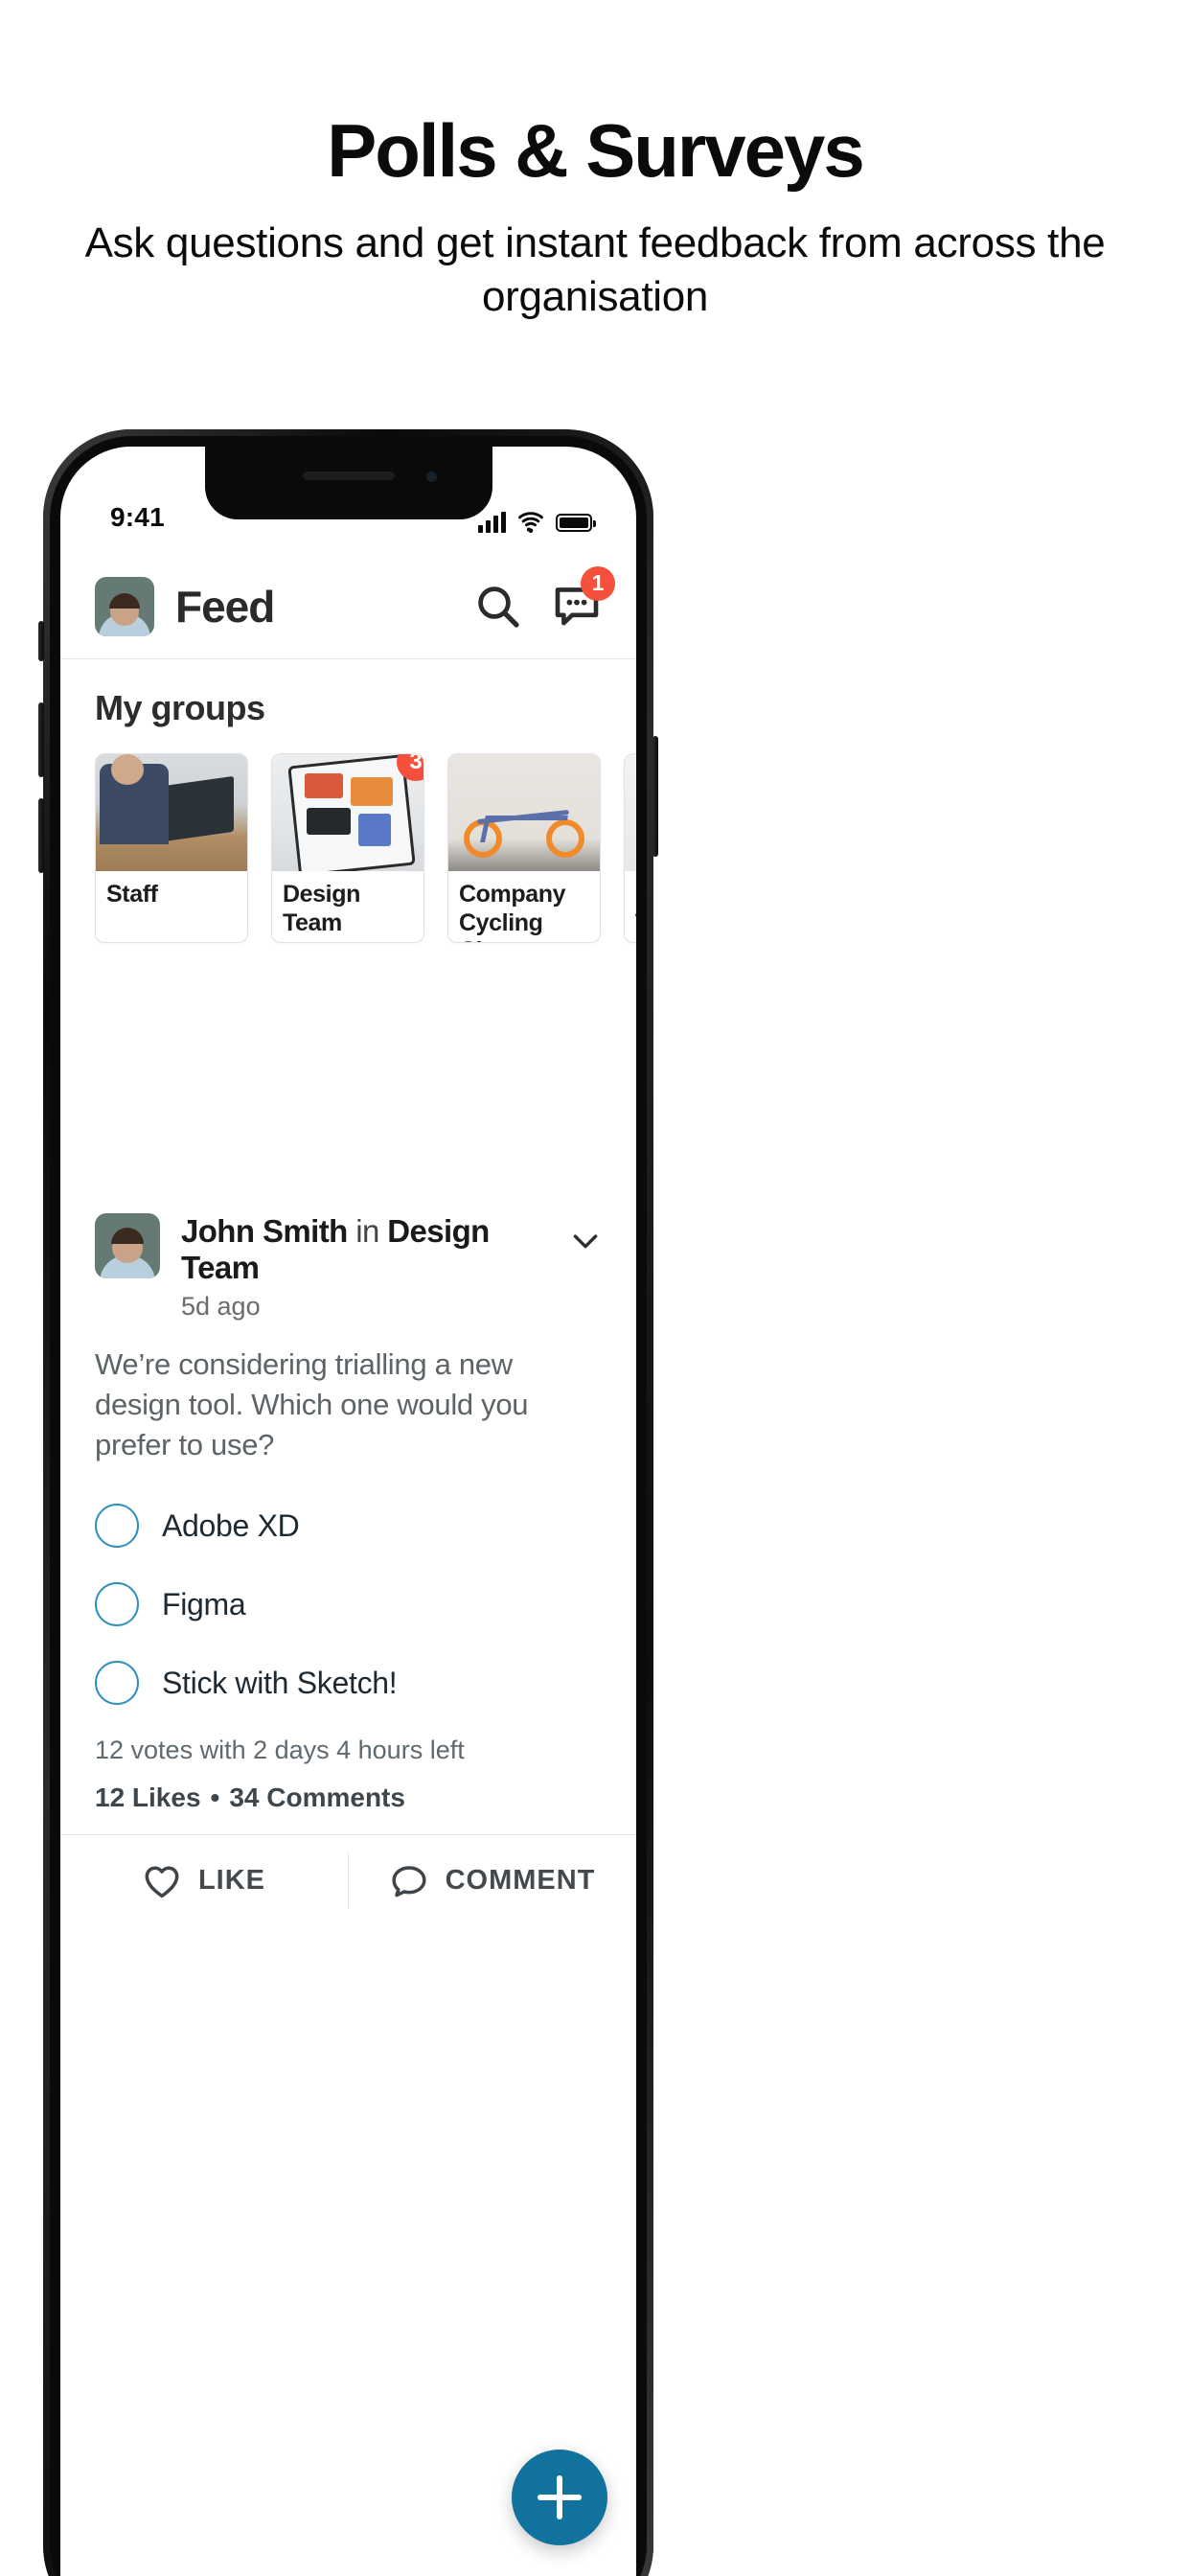  I want to click on poll-votes-status: 12 votes with 2 days 4 hours left, so click(280, 1750).